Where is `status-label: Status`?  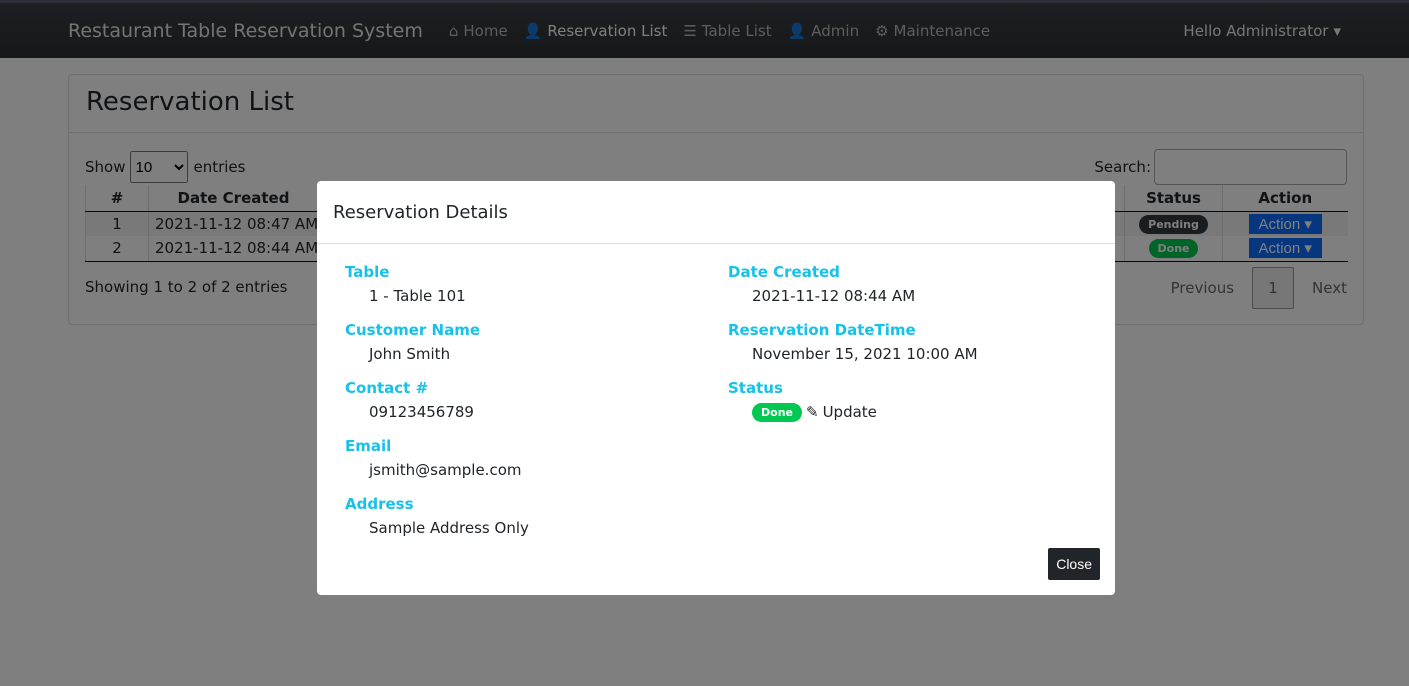
status-label: Status is located at coordinates (755, 388).